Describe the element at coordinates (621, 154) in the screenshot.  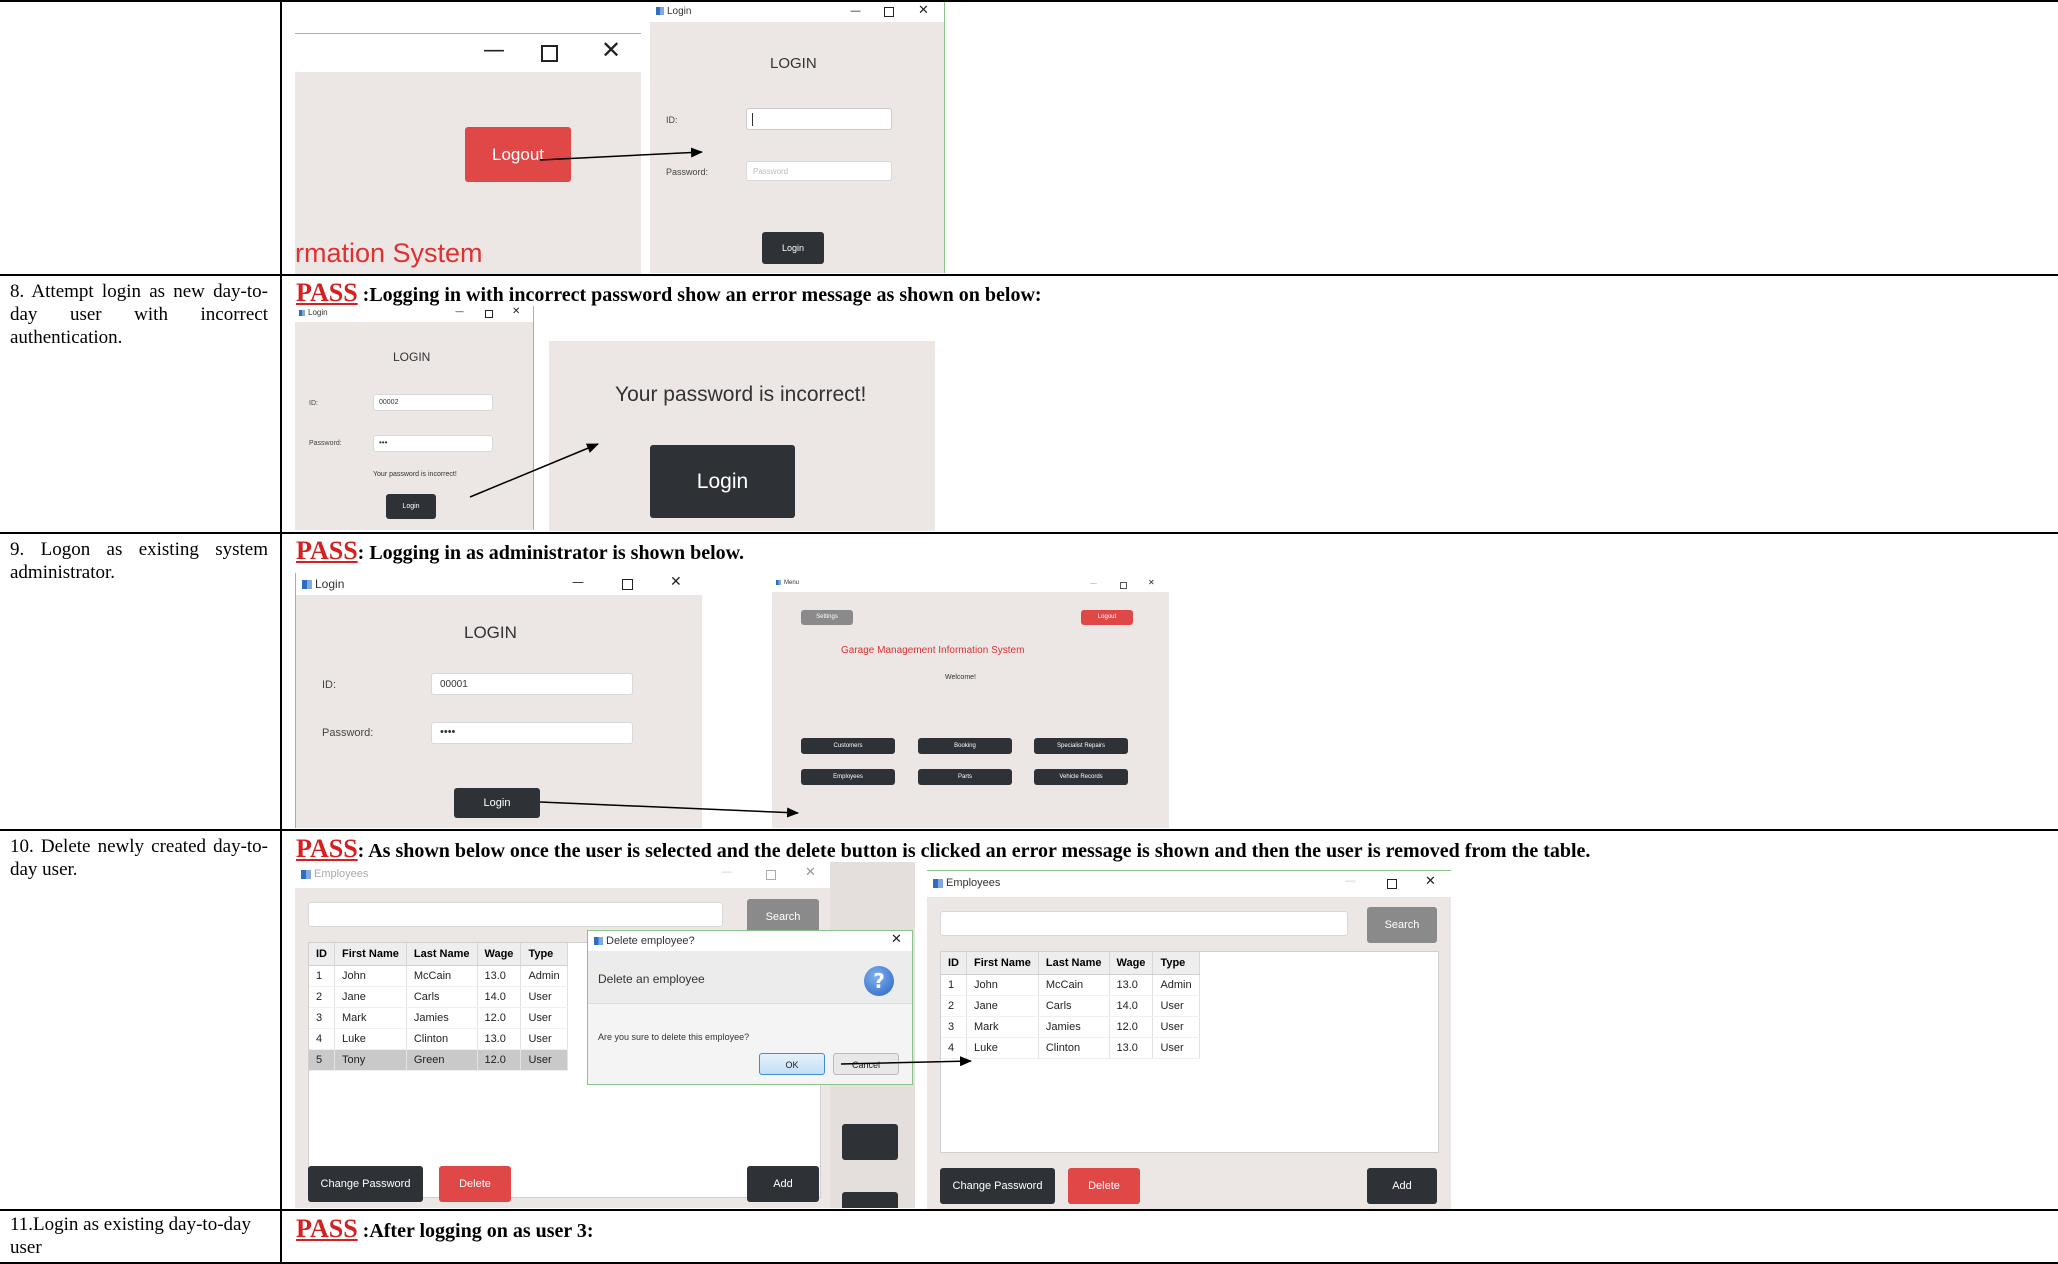
I see `arrow-logout-to-login` at that location.